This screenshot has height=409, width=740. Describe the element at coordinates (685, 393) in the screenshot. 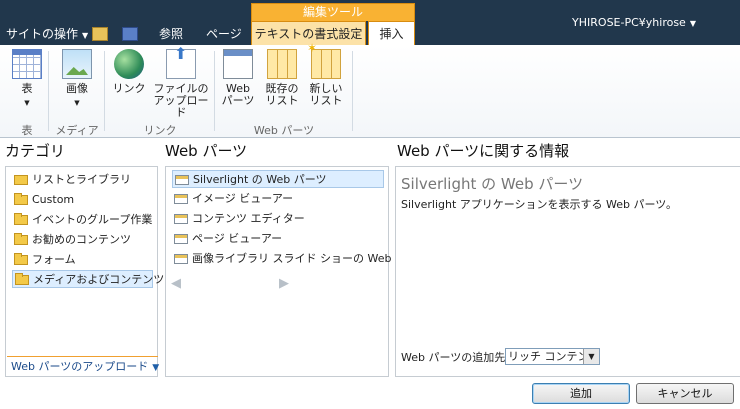

I see `cancel-button: キャンセル` at that location.